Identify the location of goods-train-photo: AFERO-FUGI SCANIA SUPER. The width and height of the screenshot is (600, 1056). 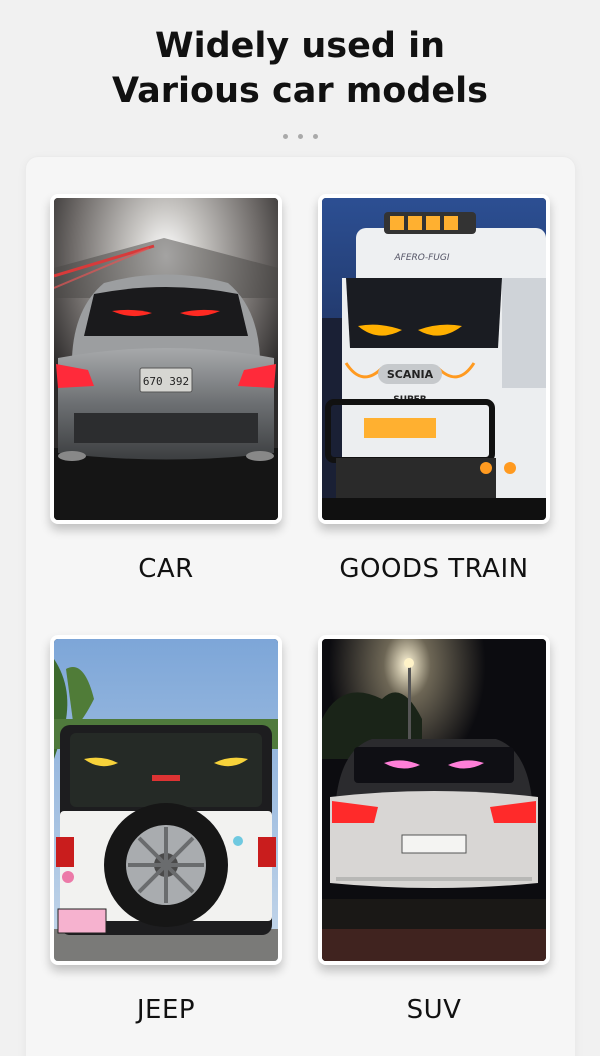
(434, 359).